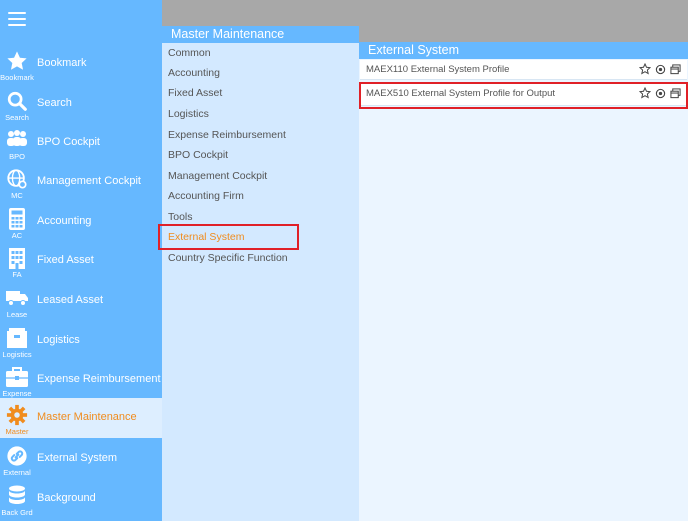  What do you see at coordinates (87, 417) in the screenshot?
I see `sidebar-item-label: Master Maintenance` at bounding box center [87, 417].